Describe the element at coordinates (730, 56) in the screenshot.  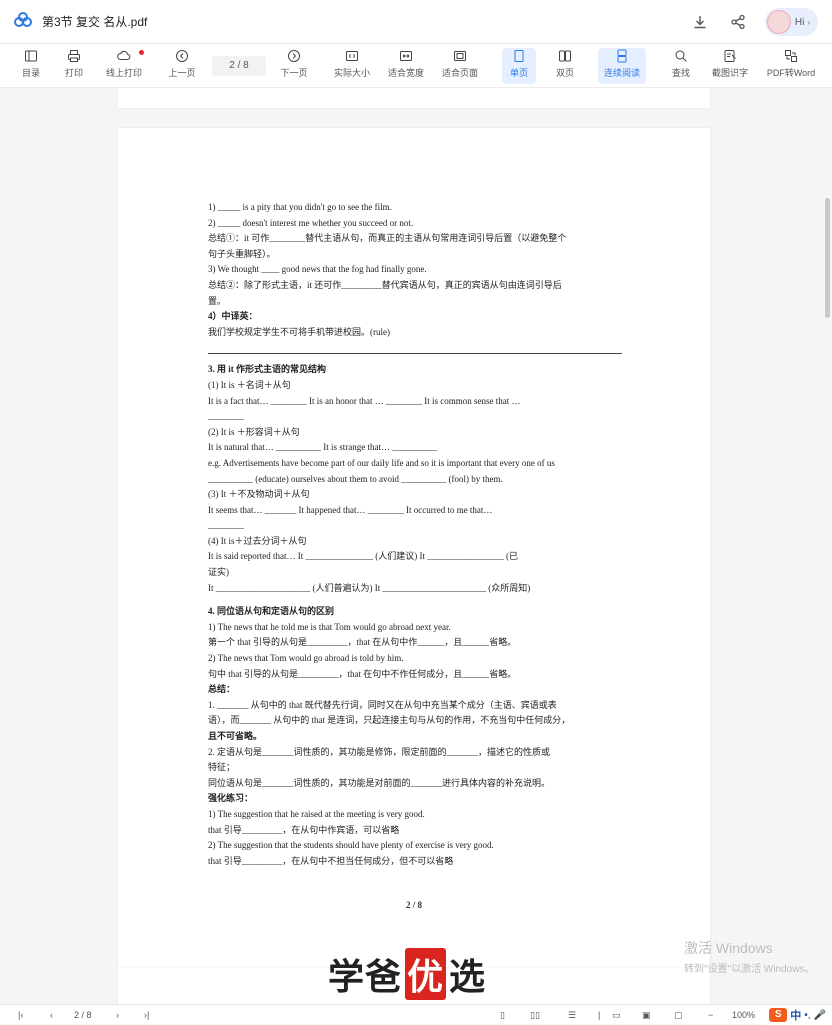
I see `screenshot-ocr-icon` at that location.